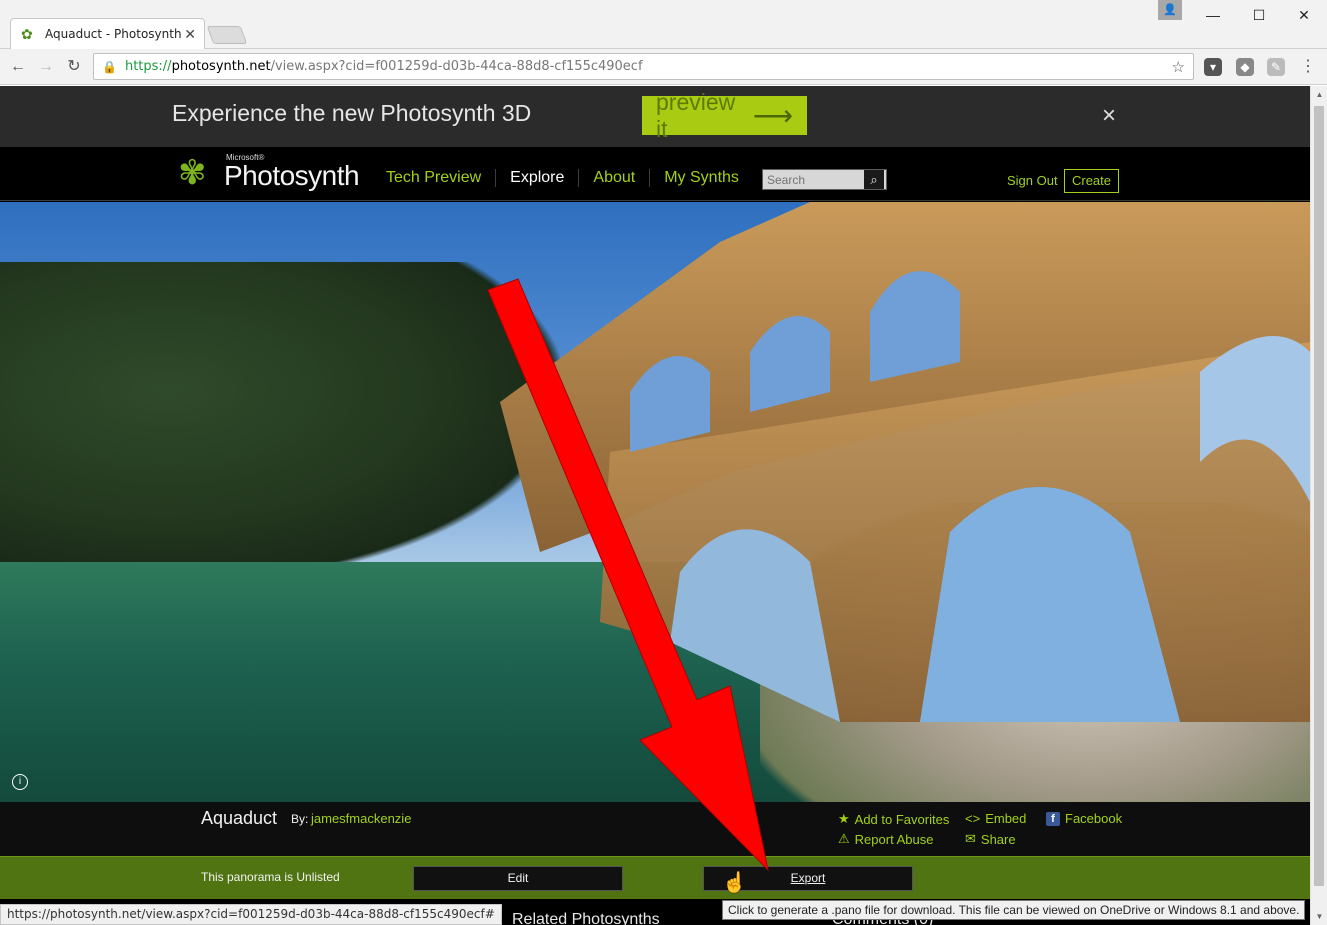 This screenshot has width=1327, height=925. Describe the element at coordinates (74, 67) in the screenshot. I see `reload-icon: ↻` at that location.